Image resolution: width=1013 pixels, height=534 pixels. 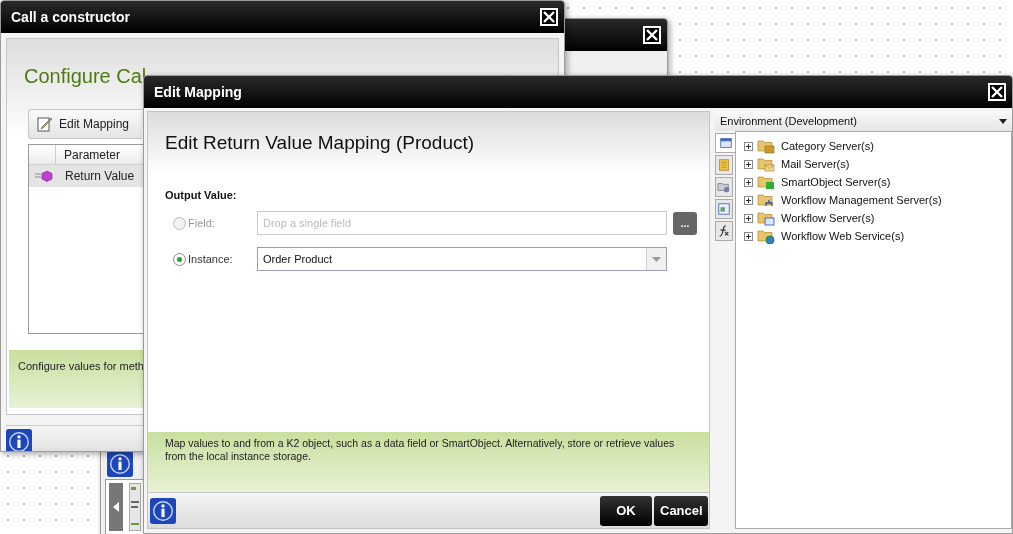 What do you see at coordinates (766, 236) in the screenshot?
I see `globe-folder-icon` at bounding box center [766, 236].